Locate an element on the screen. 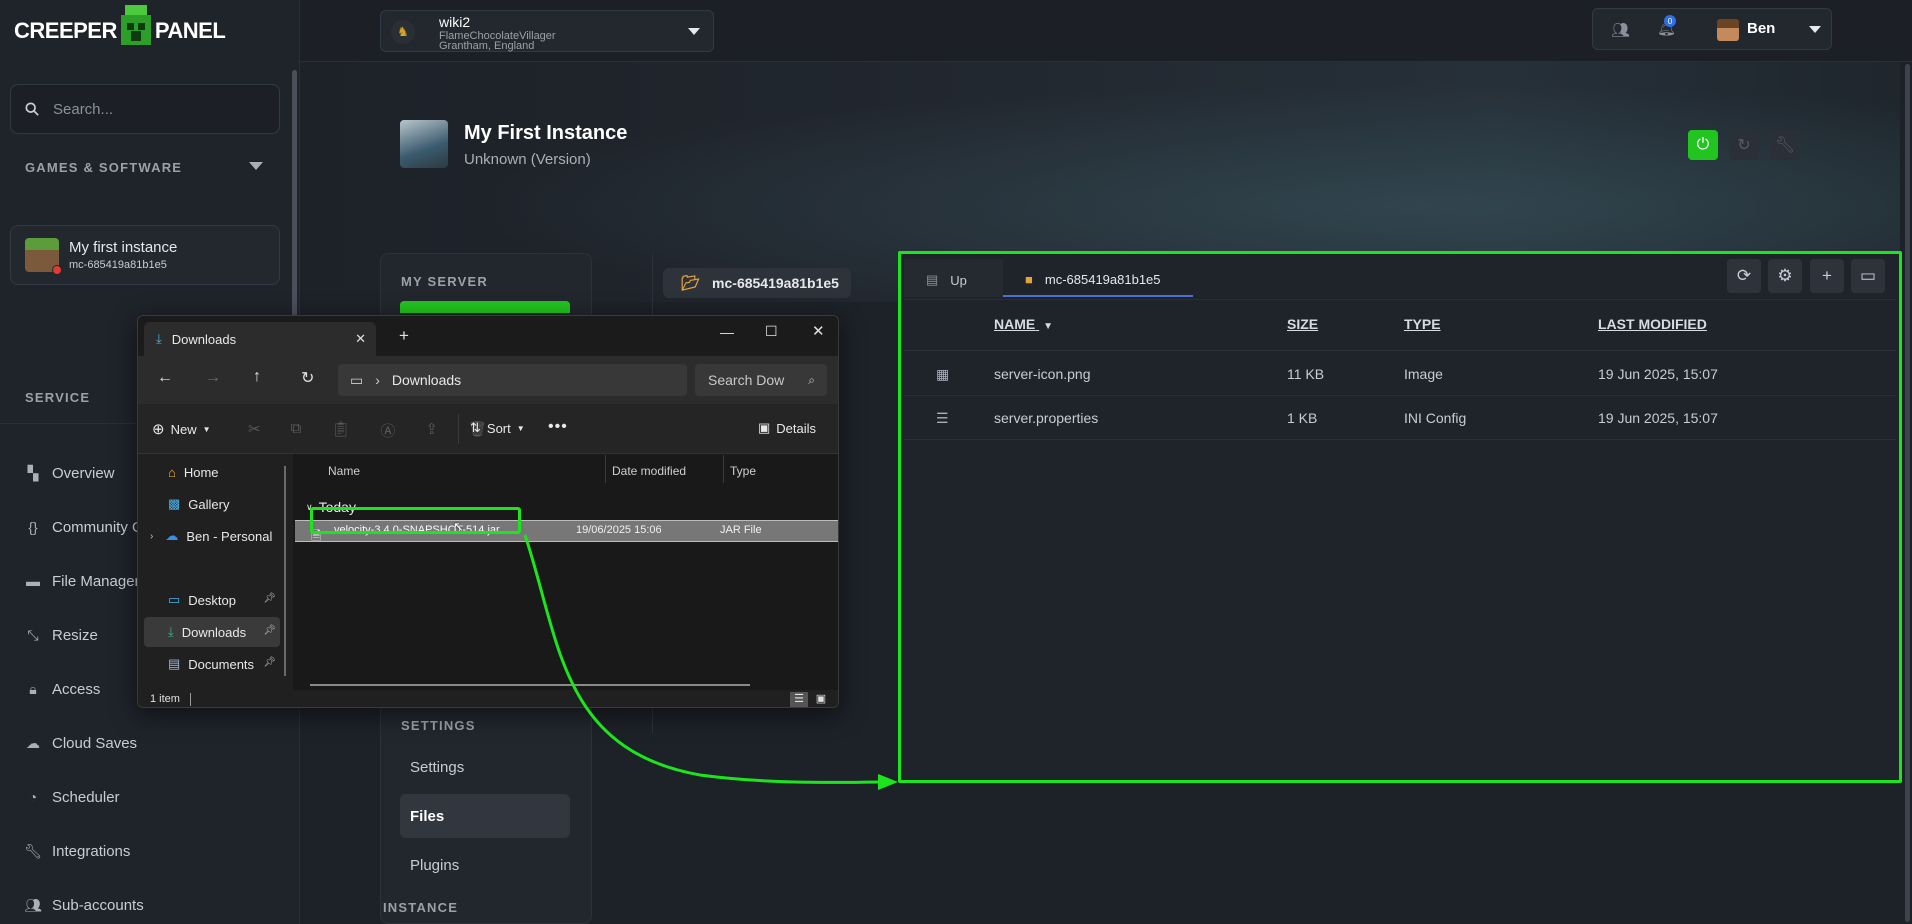  explorer-tab: ⤓ Downloads ✕ is located at coordinates (260, 339).